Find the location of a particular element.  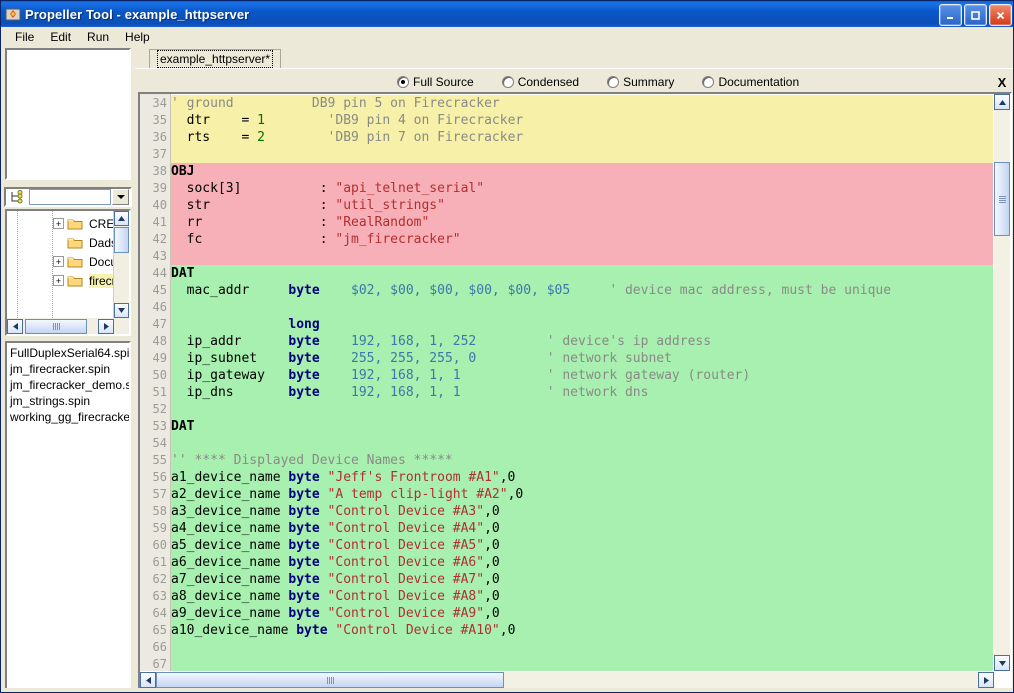

tree-item: + Docur is located at coordinates (60, 261).